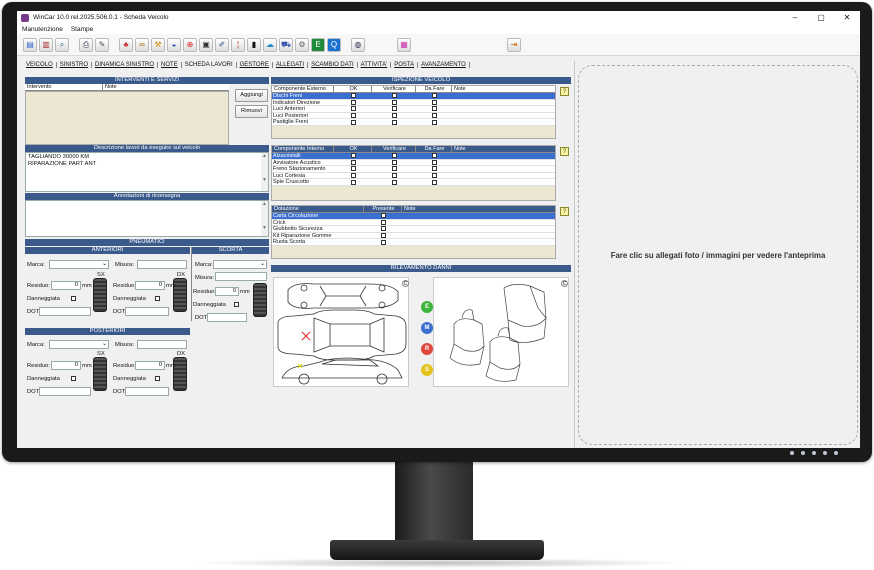  What do you see at coordinates (174, 44) in the screenshot?
I see `car-icon: ◒` at bounding box center [174, 44].